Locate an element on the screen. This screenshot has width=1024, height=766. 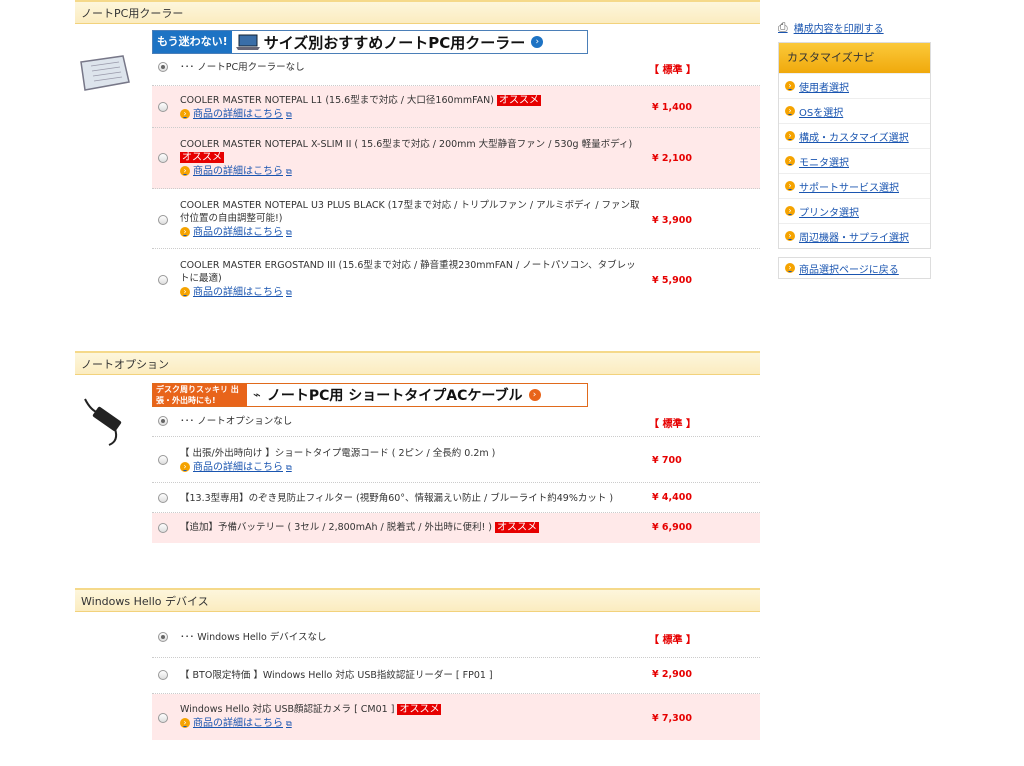
option-row: ･･･ Windows Hello デバイスなし 【 標準 】 is located at coordinates (456, 642).